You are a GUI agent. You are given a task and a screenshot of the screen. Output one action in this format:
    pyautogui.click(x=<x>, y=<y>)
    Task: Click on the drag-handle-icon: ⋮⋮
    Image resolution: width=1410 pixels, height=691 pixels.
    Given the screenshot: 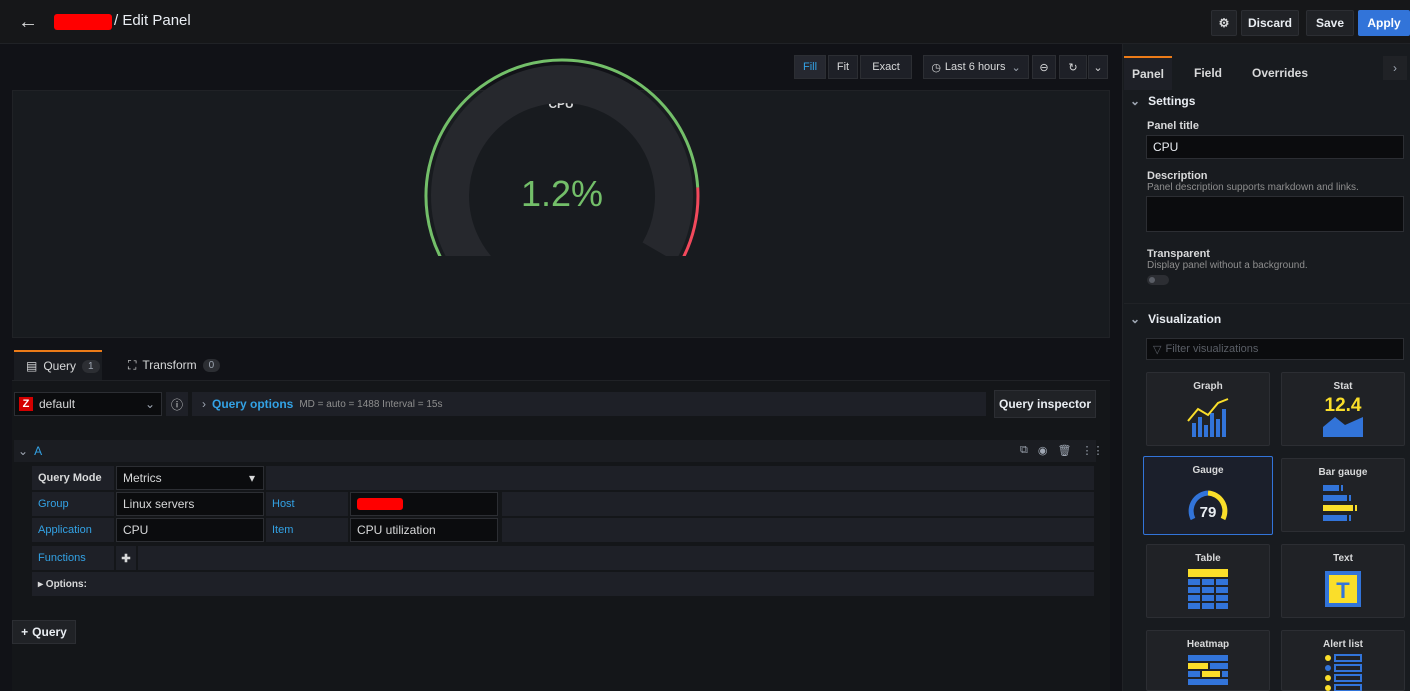 What is the action you would take?
    pyautogui.click(x=1092, y=450)
    